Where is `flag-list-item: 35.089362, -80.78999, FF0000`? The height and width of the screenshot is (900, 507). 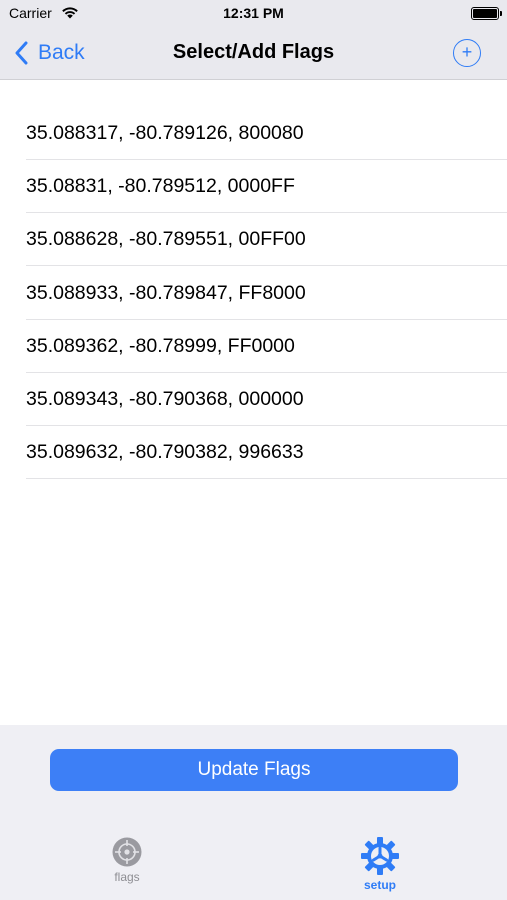
flag-list-item: 35.089362, -80.78999, FF0000 is located at coordinates (266, 346).